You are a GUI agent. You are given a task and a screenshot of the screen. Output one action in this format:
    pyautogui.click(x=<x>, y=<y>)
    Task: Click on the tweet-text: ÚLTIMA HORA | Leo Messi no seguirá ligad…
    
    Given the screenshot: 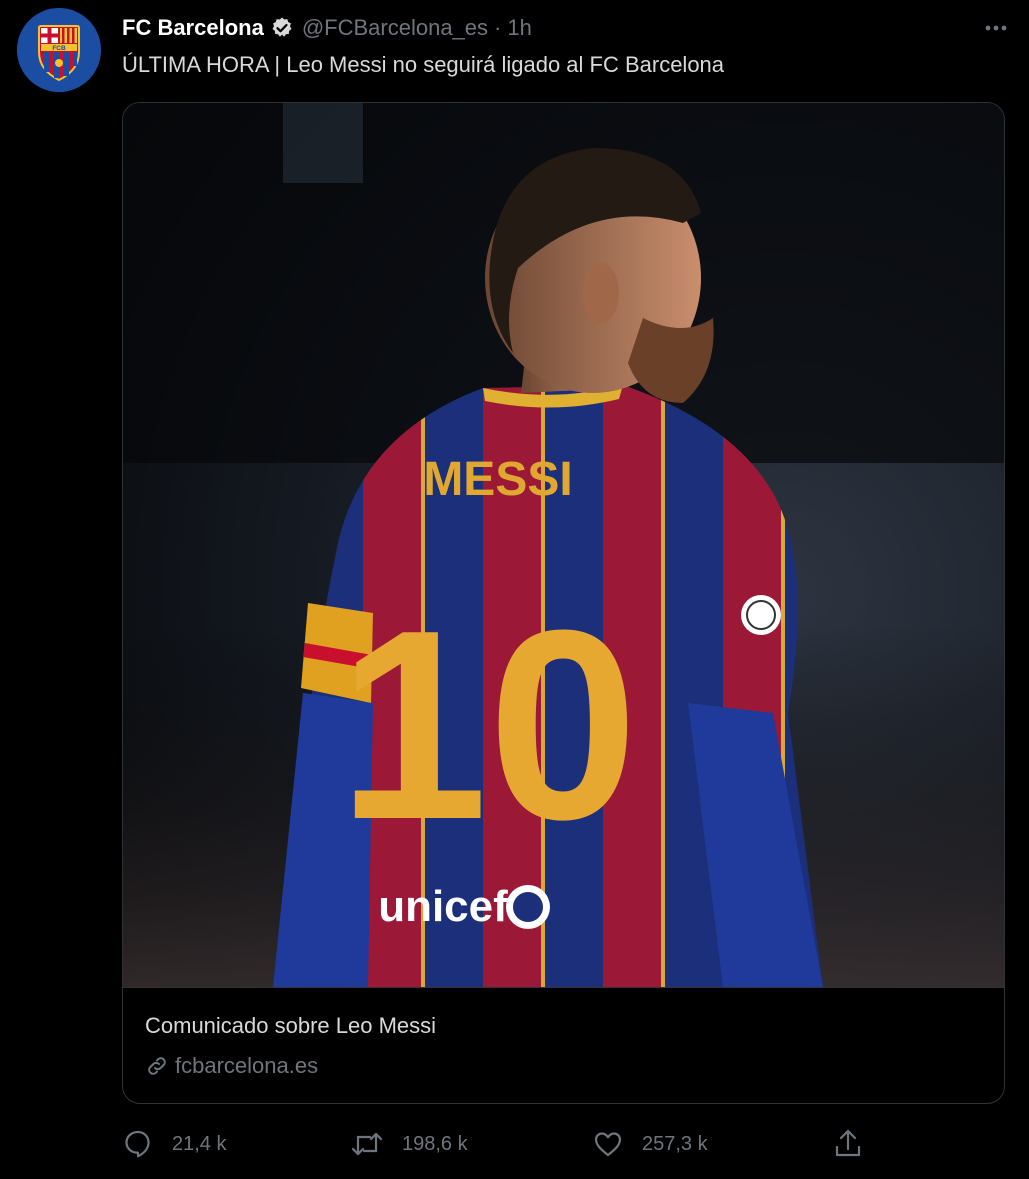 What is the action you would take?
    pyautogui.click(x=423, y=64)
    